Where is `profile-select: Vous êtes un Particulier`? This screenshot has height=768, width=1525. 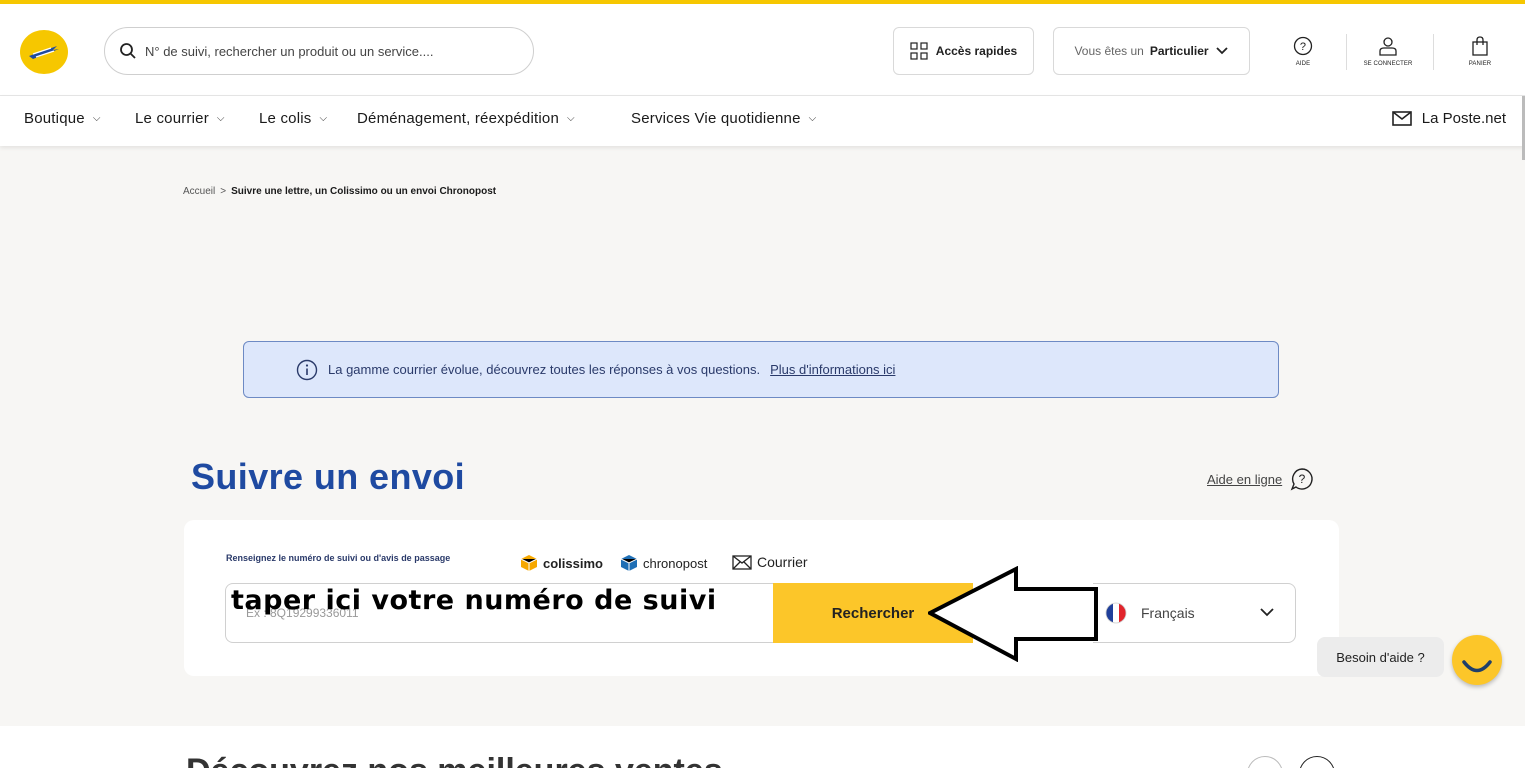
profile-select: Vous êtes un Particulier is located at coordinates (1151, 51).